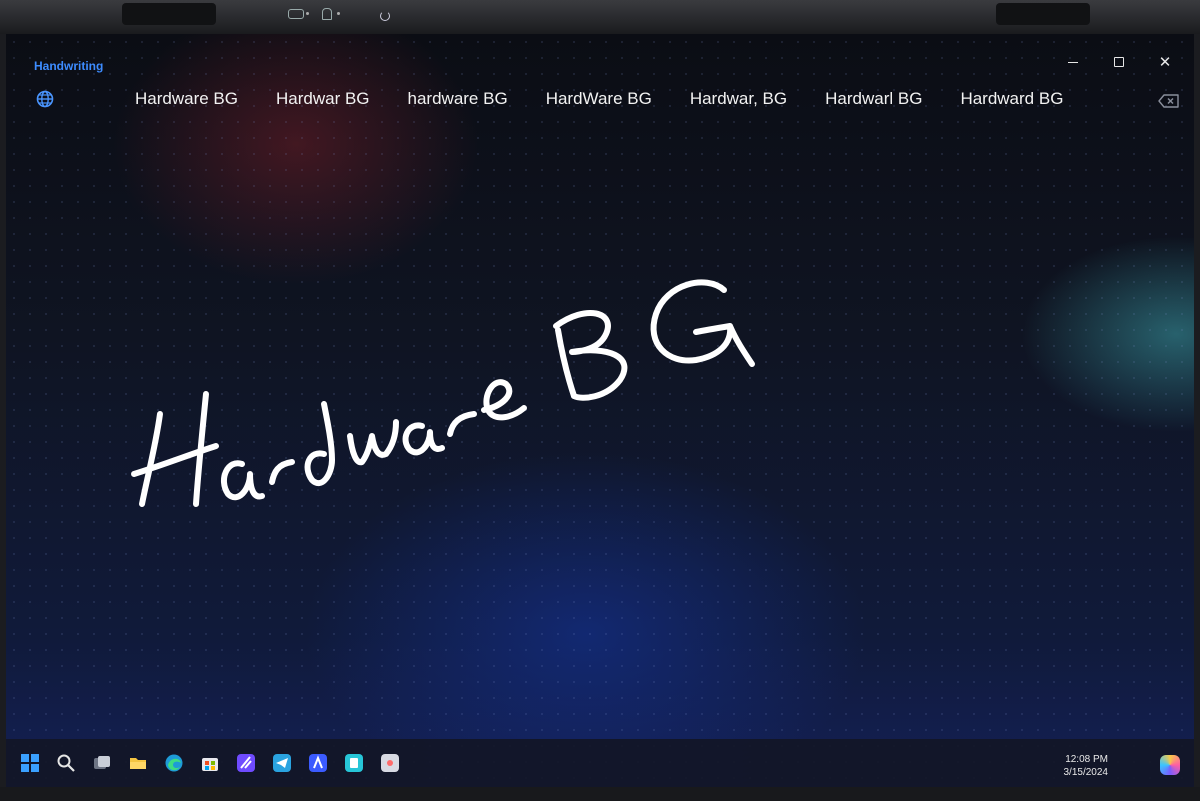  Describe the element at coordinates (1086, 772) in the screenshot. I see `clock-date: 3/15/2024` at that location.